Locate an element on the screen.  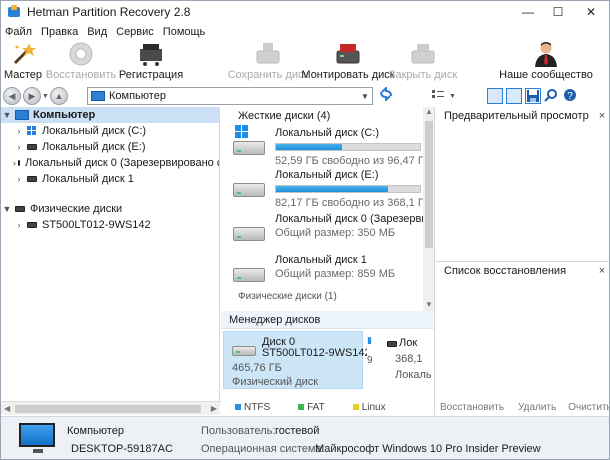
physical-disks-header: Физические диски (1) is located at coordinates (279, 296).